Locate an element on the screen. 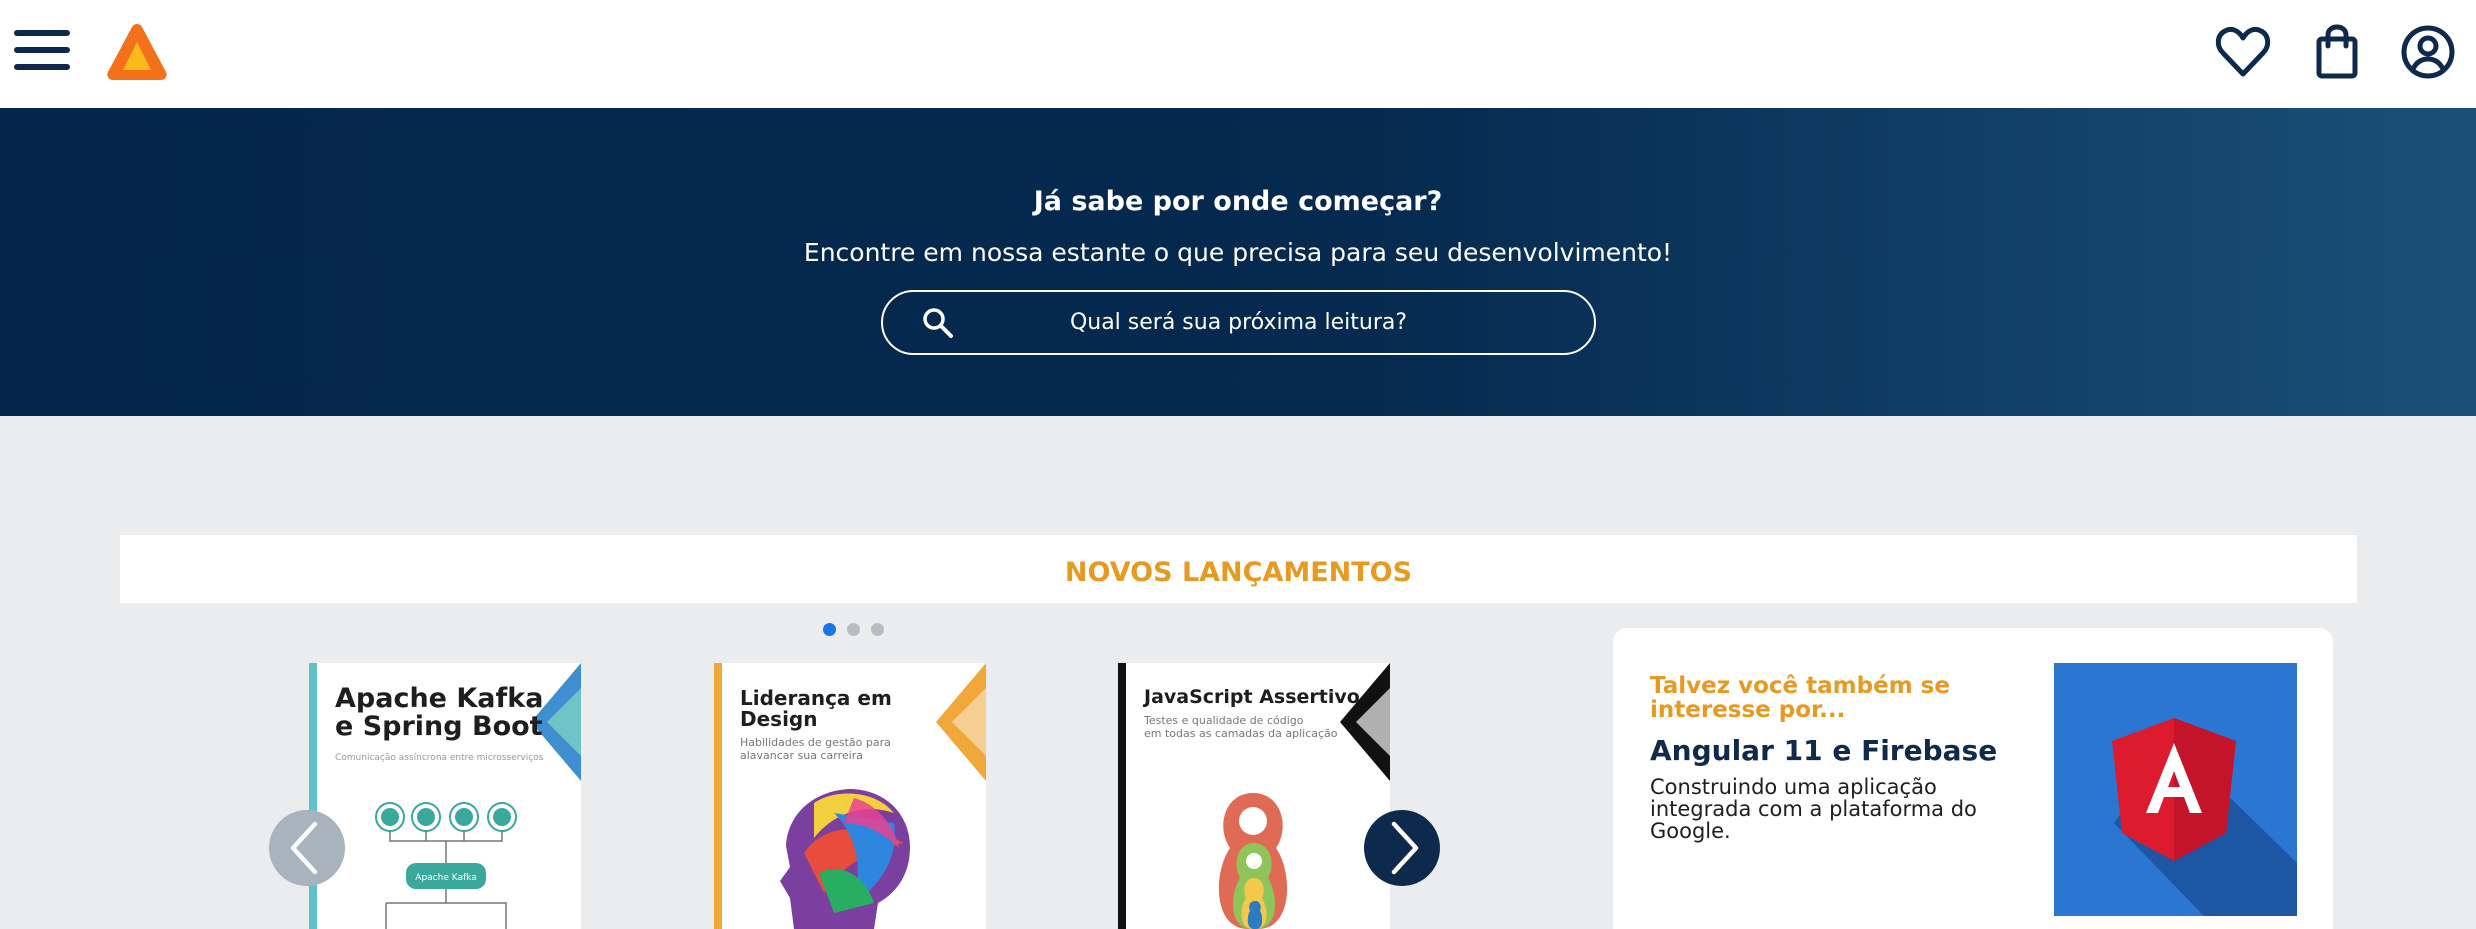  carousel-next-button is located at coordinates (1402, 848).